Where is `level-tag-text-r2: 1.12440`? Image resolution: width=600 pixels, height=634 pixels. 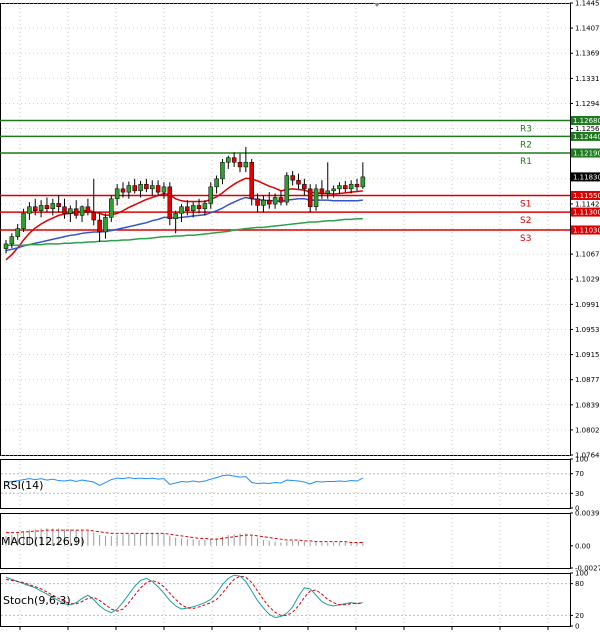
level-tag-text-r2: 1.12440 is located at coordinates (586, 137).